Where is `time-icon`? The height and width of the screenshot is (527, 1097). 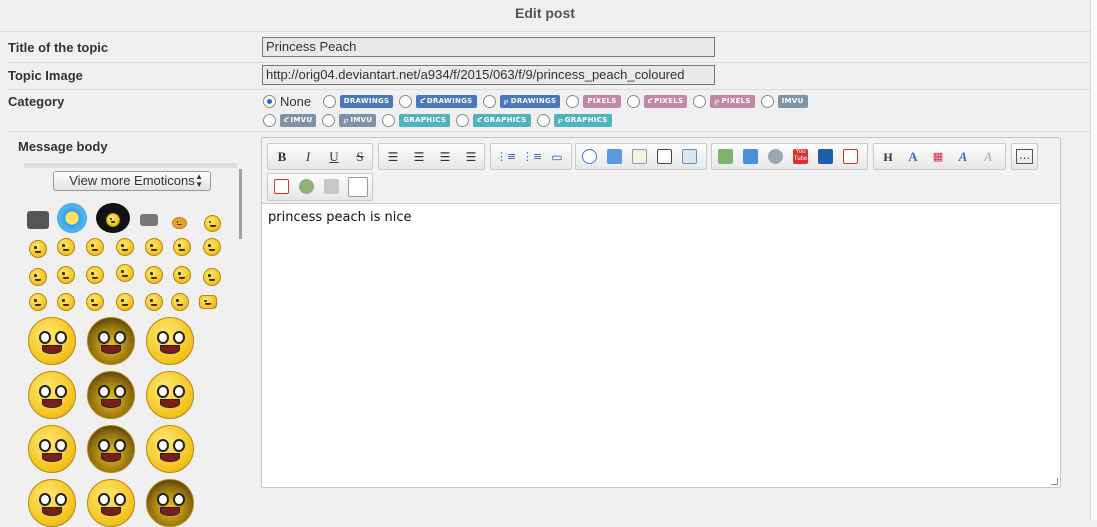 time-icon is located at coordinates (306, 186).